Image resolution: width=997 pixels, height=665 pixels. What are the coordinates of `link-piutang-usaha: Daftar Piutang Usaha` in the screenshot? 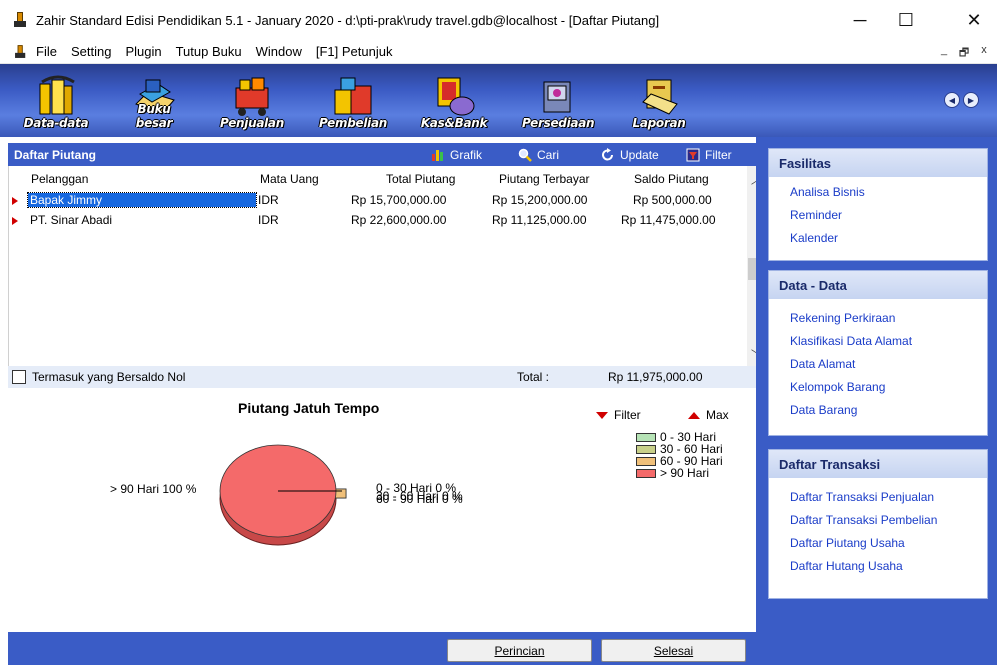 It's located at (888, 543).